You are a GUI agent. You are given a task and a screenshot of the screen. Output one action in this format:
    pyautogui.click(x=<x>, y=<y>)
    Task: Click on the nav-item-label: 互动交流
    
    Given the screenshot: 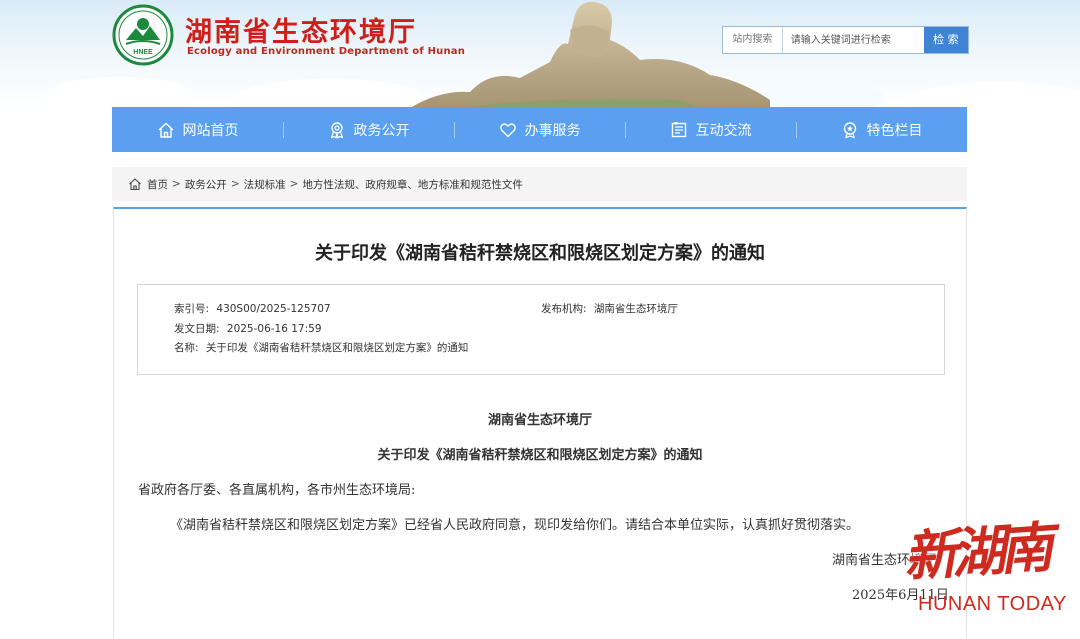 What is the action you would take?
    pyautogui.click(x=723, y=130)
    